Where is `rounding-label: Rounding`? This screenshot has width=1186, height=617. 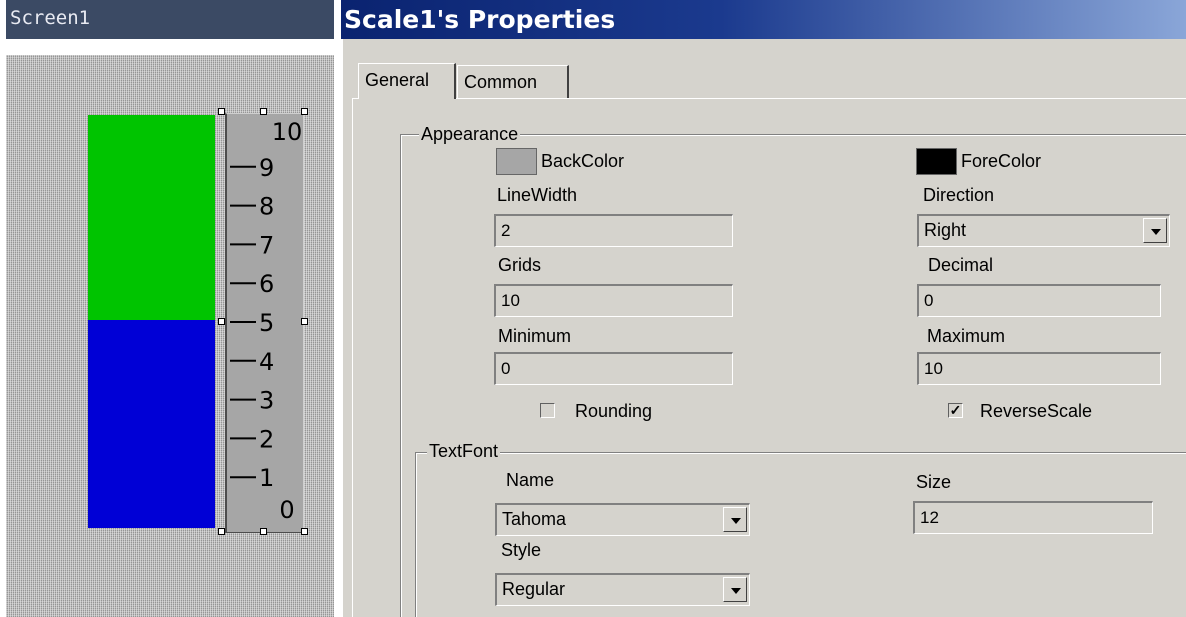
rounding-label: Rounding is located at coordinates (614, 411).